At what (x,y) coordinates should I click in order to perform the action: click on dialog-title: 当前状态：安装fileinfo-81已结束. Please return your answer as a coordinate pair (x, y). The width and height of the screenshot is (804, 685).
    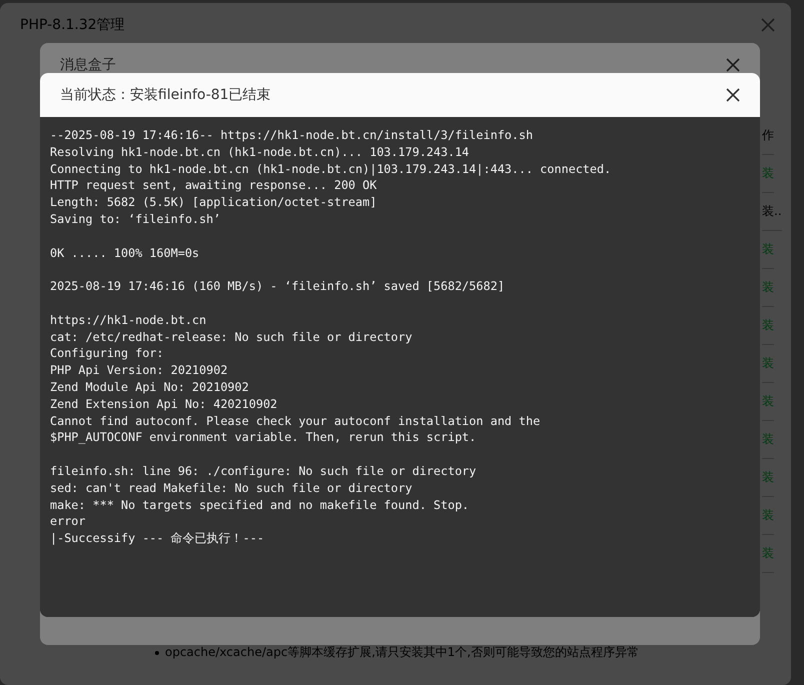
    Looking at the image, I should click on (165, 95).